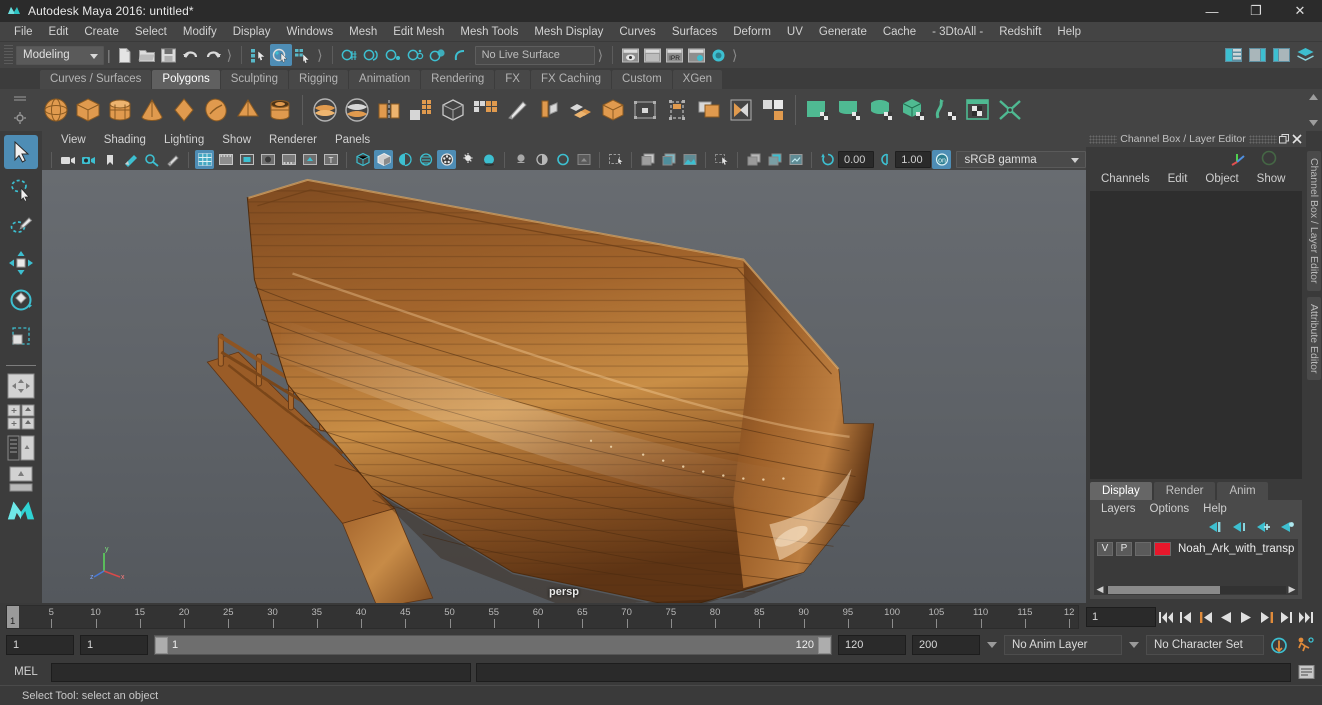  What do you see at coordinates (8, 55) in the screenshot?
I see `statusline-grip` at bounding box center [8, 55].